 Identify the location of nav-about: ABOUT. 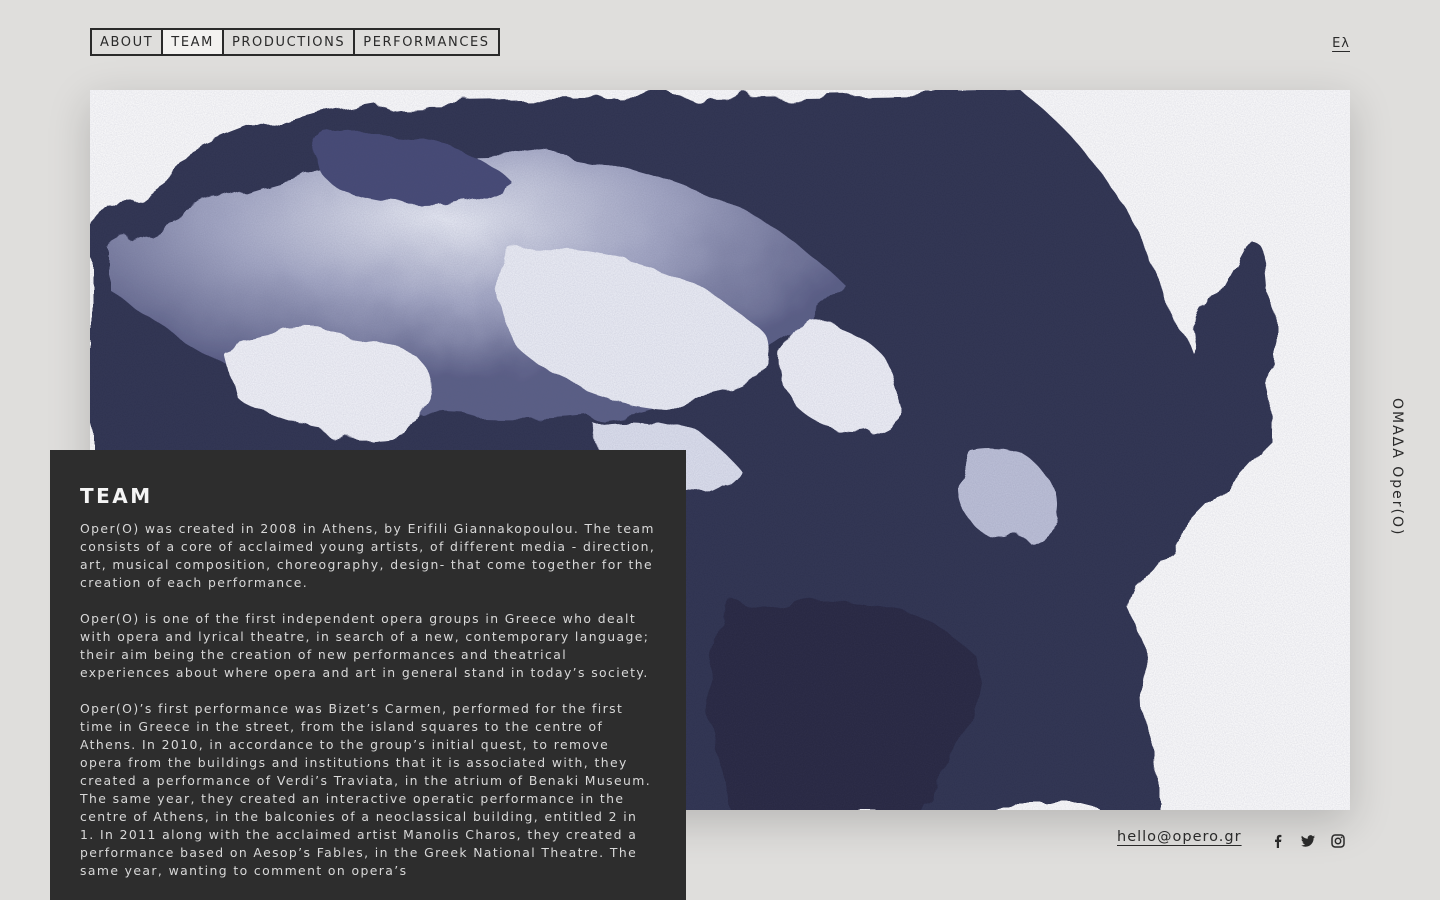
(128, 42).